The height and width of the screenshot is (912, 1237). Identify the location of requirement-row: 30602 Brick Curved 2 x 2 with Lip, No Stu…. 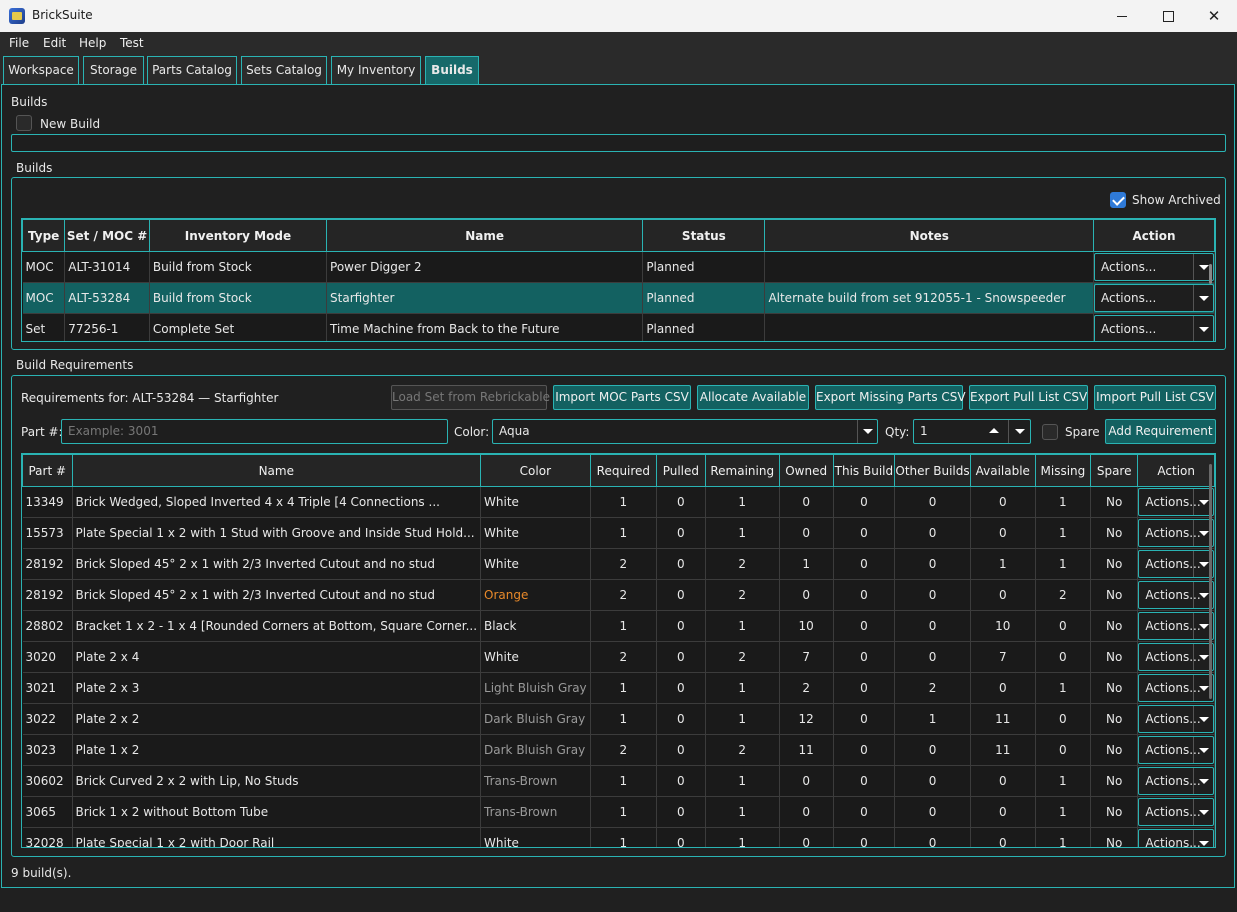
(618, 781).